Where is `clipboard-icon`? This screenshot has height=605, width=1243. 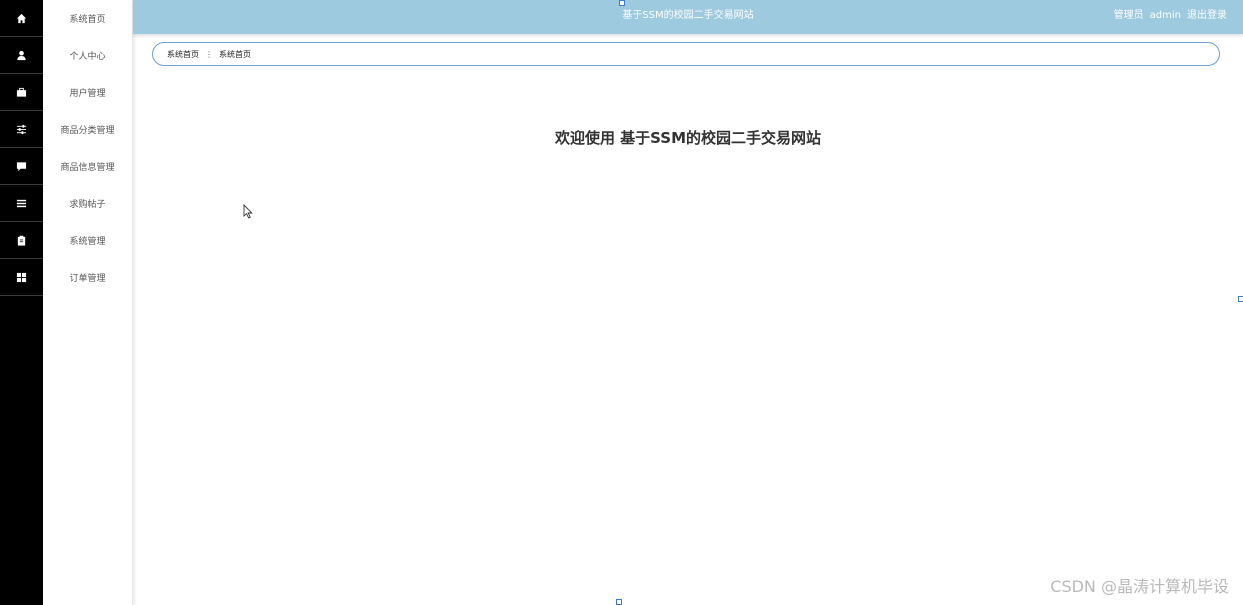
clipboard-icon is located at coordinates (21, 240).